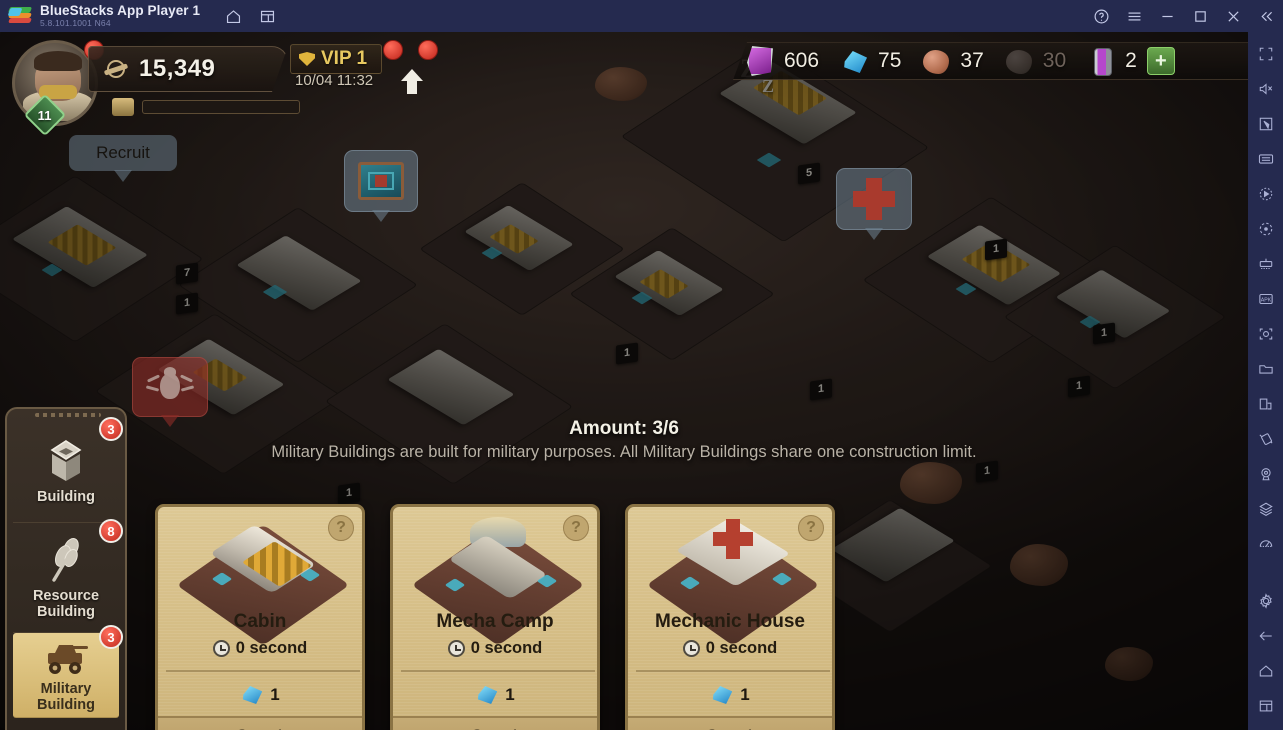 Image resolution: width=1283 pixels, height=730 pixels. What do you see at coordinates (802, 60) in the screenshot?
I see `resource-value: 606` at bounding box center [802, 60].